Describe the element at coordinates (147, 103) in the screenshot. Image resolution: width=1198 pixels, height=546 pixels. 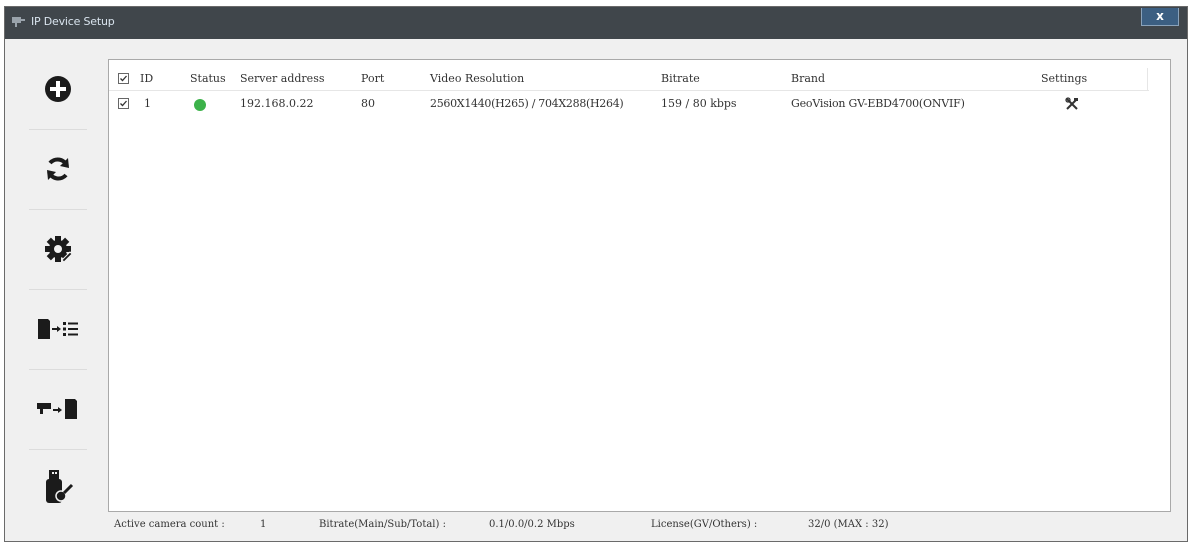
I see `cell-id: 1` at that location.